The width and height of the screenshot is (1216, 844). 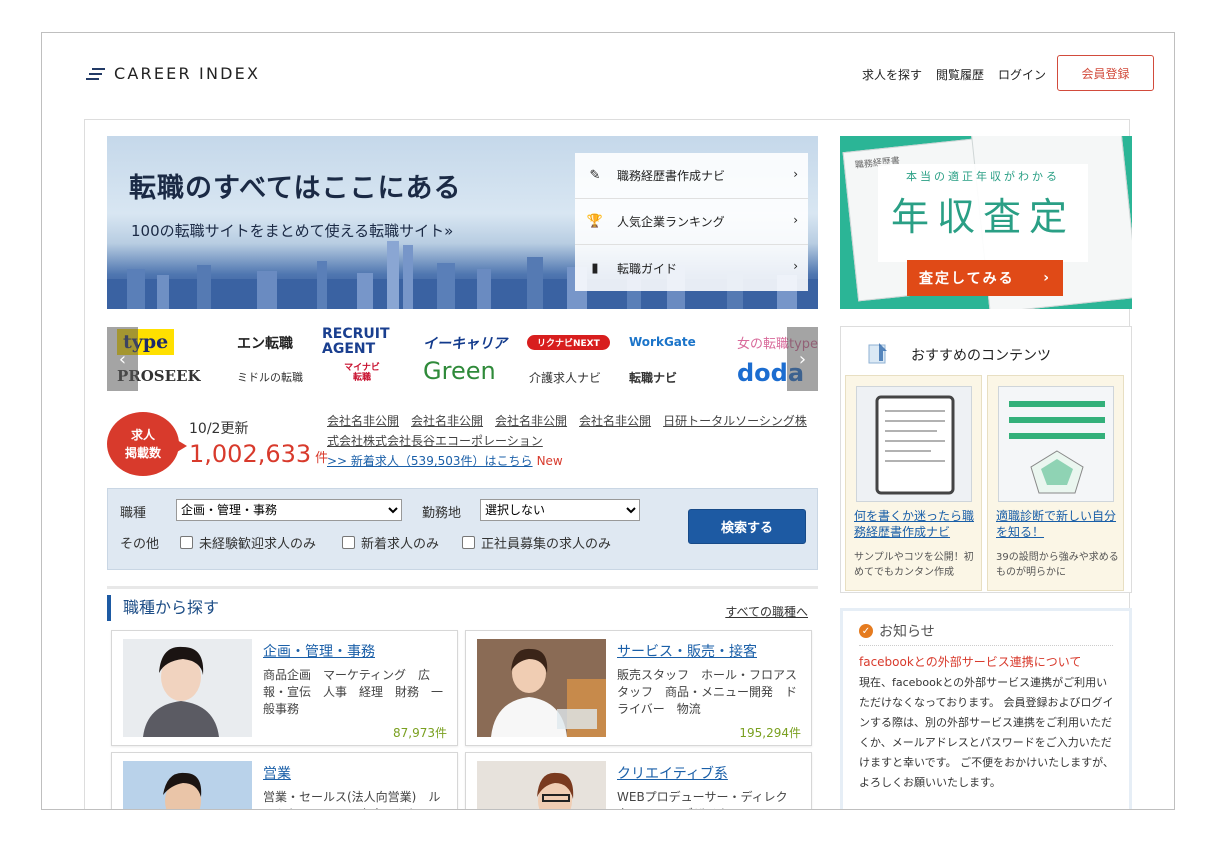 I want to click on company-link: 株式会社長谷エコーポレーション, so click(x=453, y=441).